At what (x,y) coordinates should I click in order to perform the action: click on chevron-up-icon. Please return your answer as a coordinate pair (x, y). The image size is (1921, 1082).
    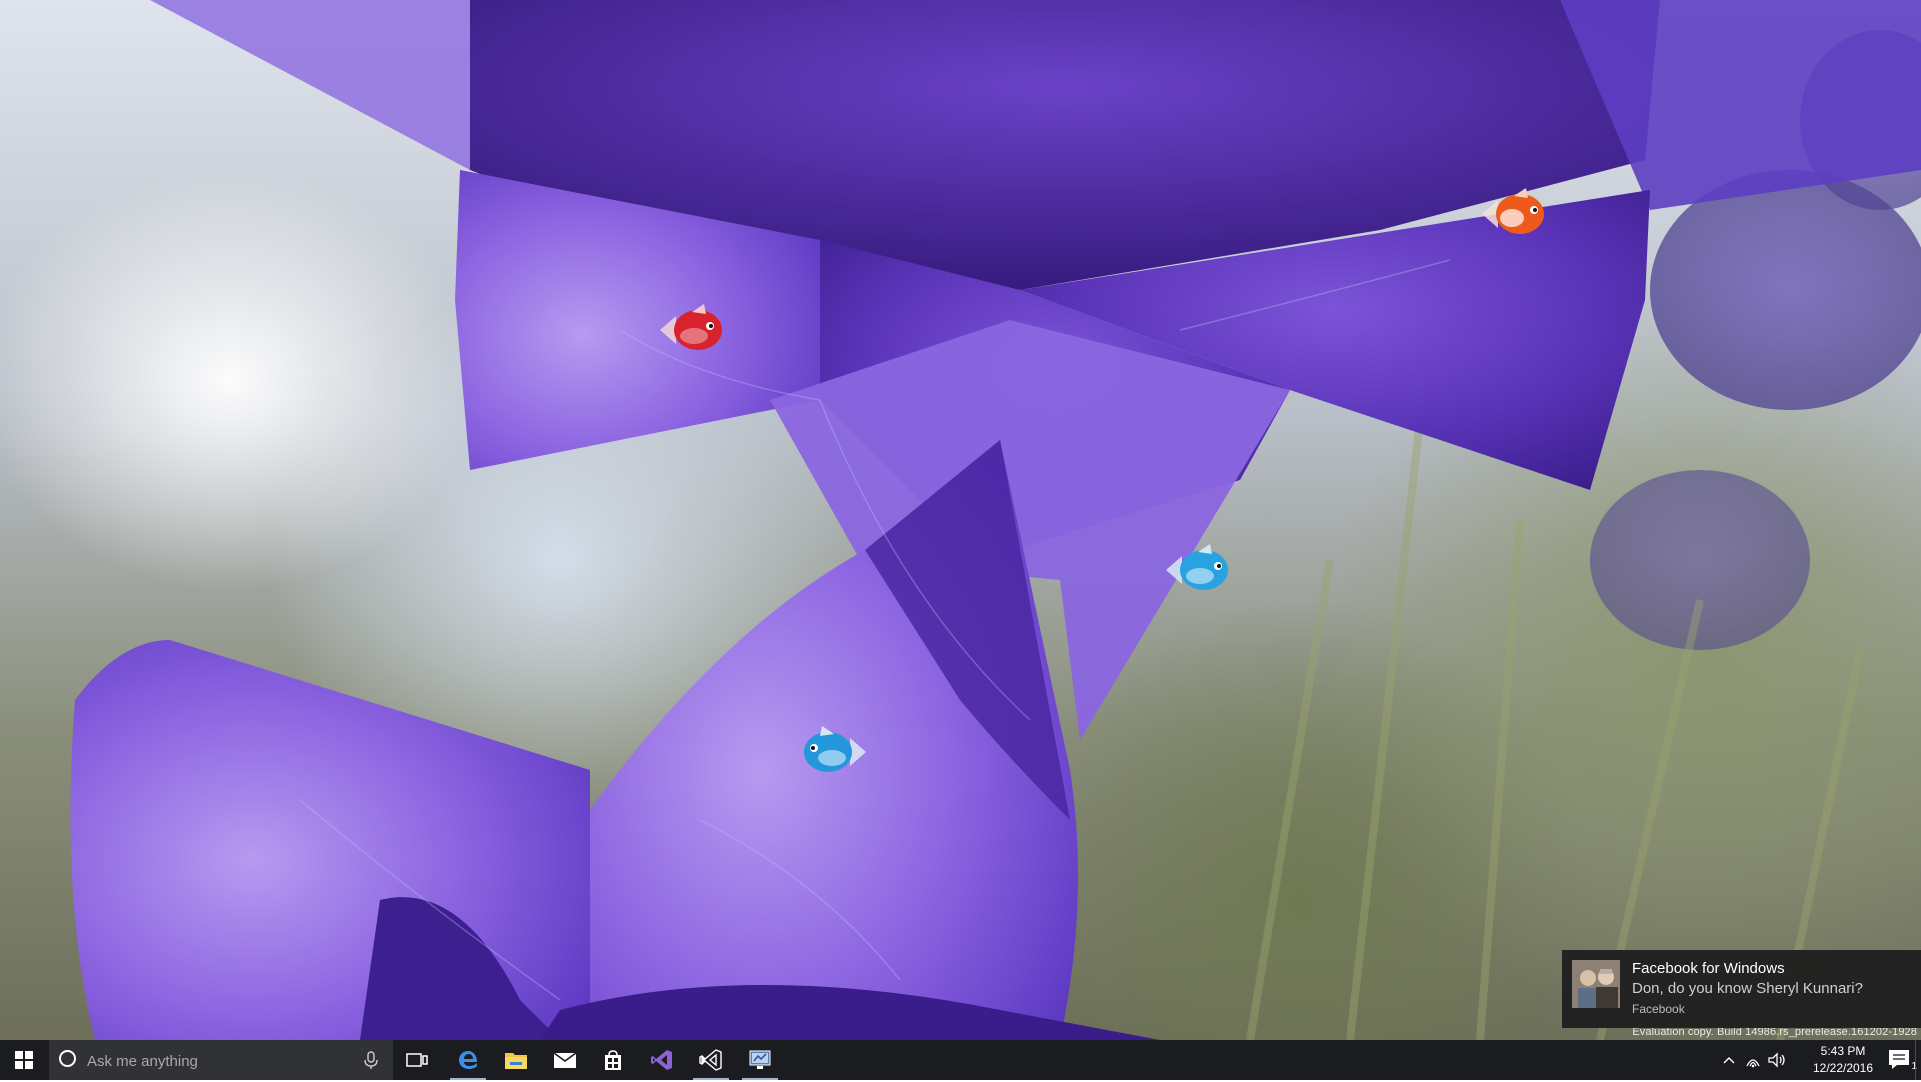
    Looking at the image, I should click on (1729, 1060).